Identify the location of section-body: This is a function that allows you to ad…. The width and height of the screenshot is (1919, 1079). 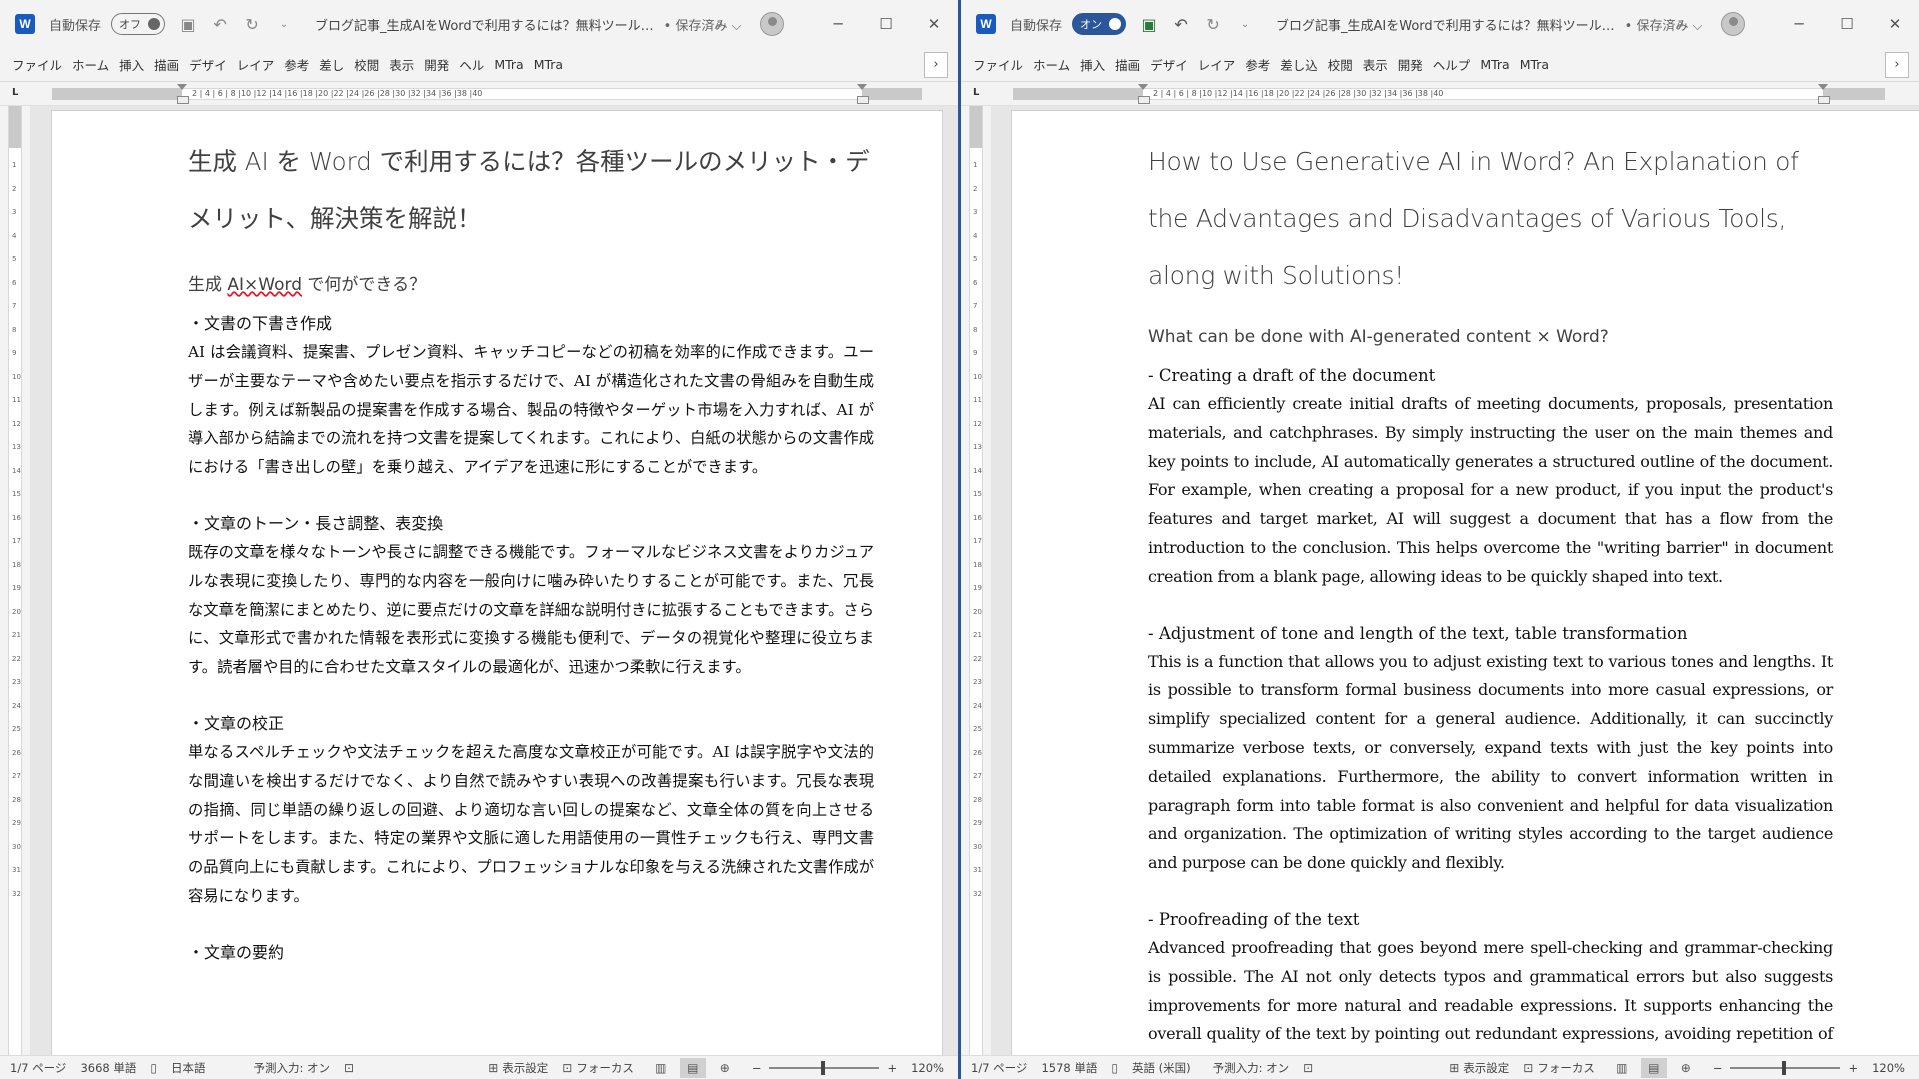
(1490, 763).